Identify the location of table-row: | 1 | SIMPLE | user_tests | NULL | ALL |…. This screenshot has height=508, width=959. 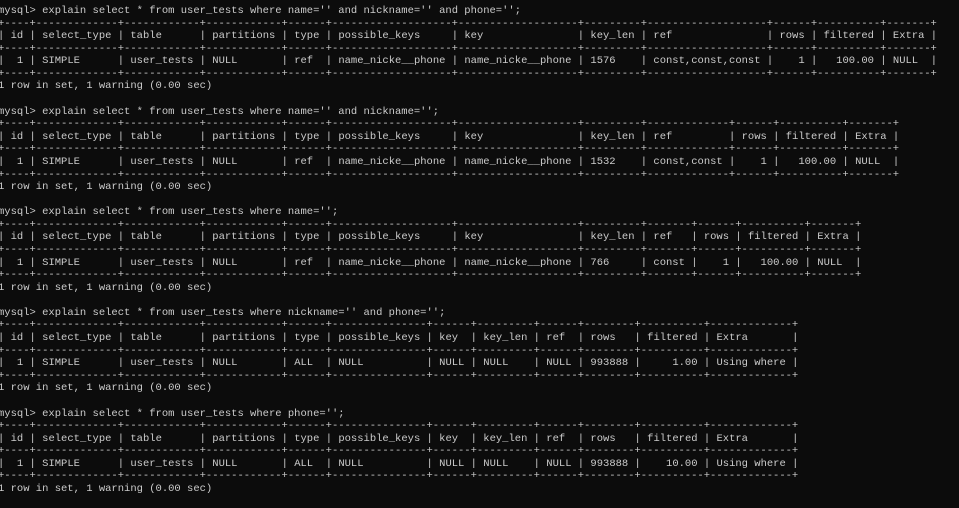
(479, 464).